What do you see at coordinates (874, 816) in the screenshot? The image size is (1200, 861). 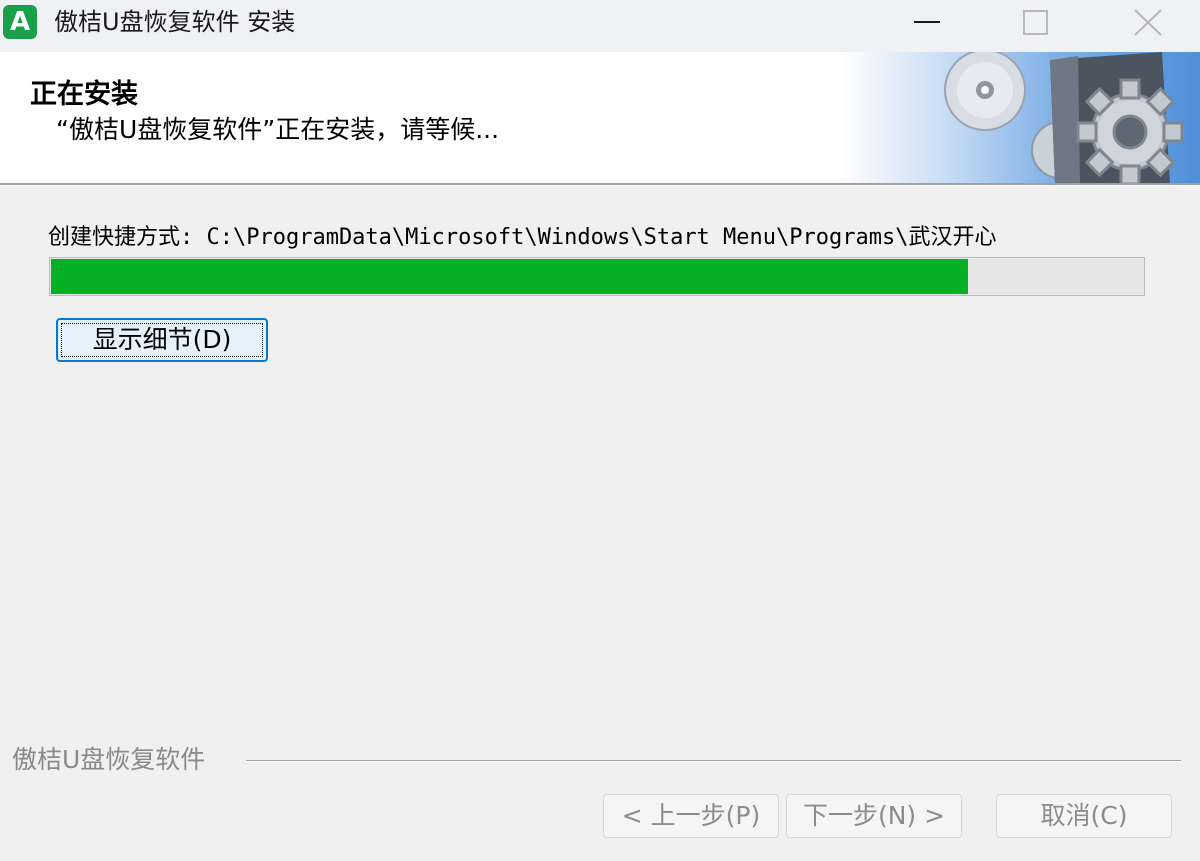 I see `next-button: 下一步(N) >` at bounding box center [874, 816].